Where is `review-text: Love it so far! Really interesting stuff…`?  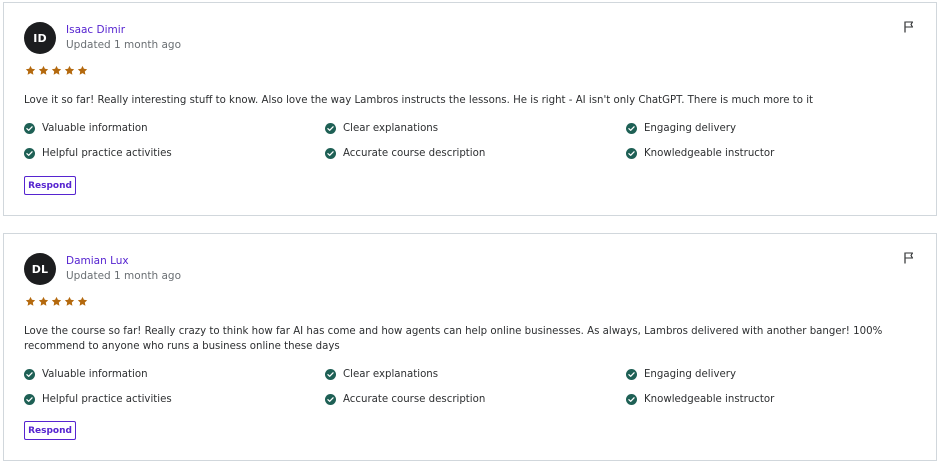
review-text: Love it so far! Really interesting stuff… is located at coordinates (419, 100).